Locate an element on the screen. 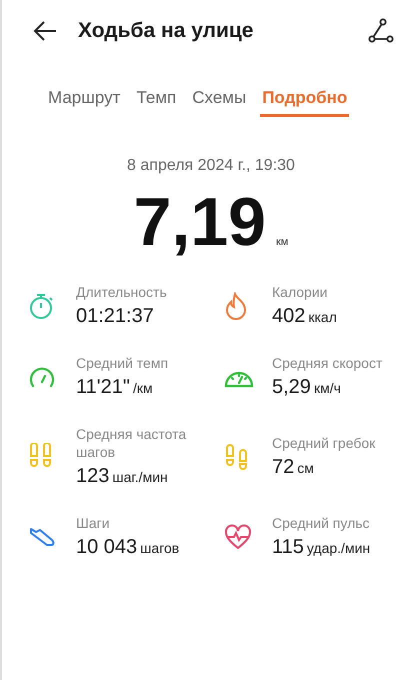 Image resolution: width=420 pixels, height=680 pixels. stat-label: Средняя частота шагов is located at coordinates (132, 443).